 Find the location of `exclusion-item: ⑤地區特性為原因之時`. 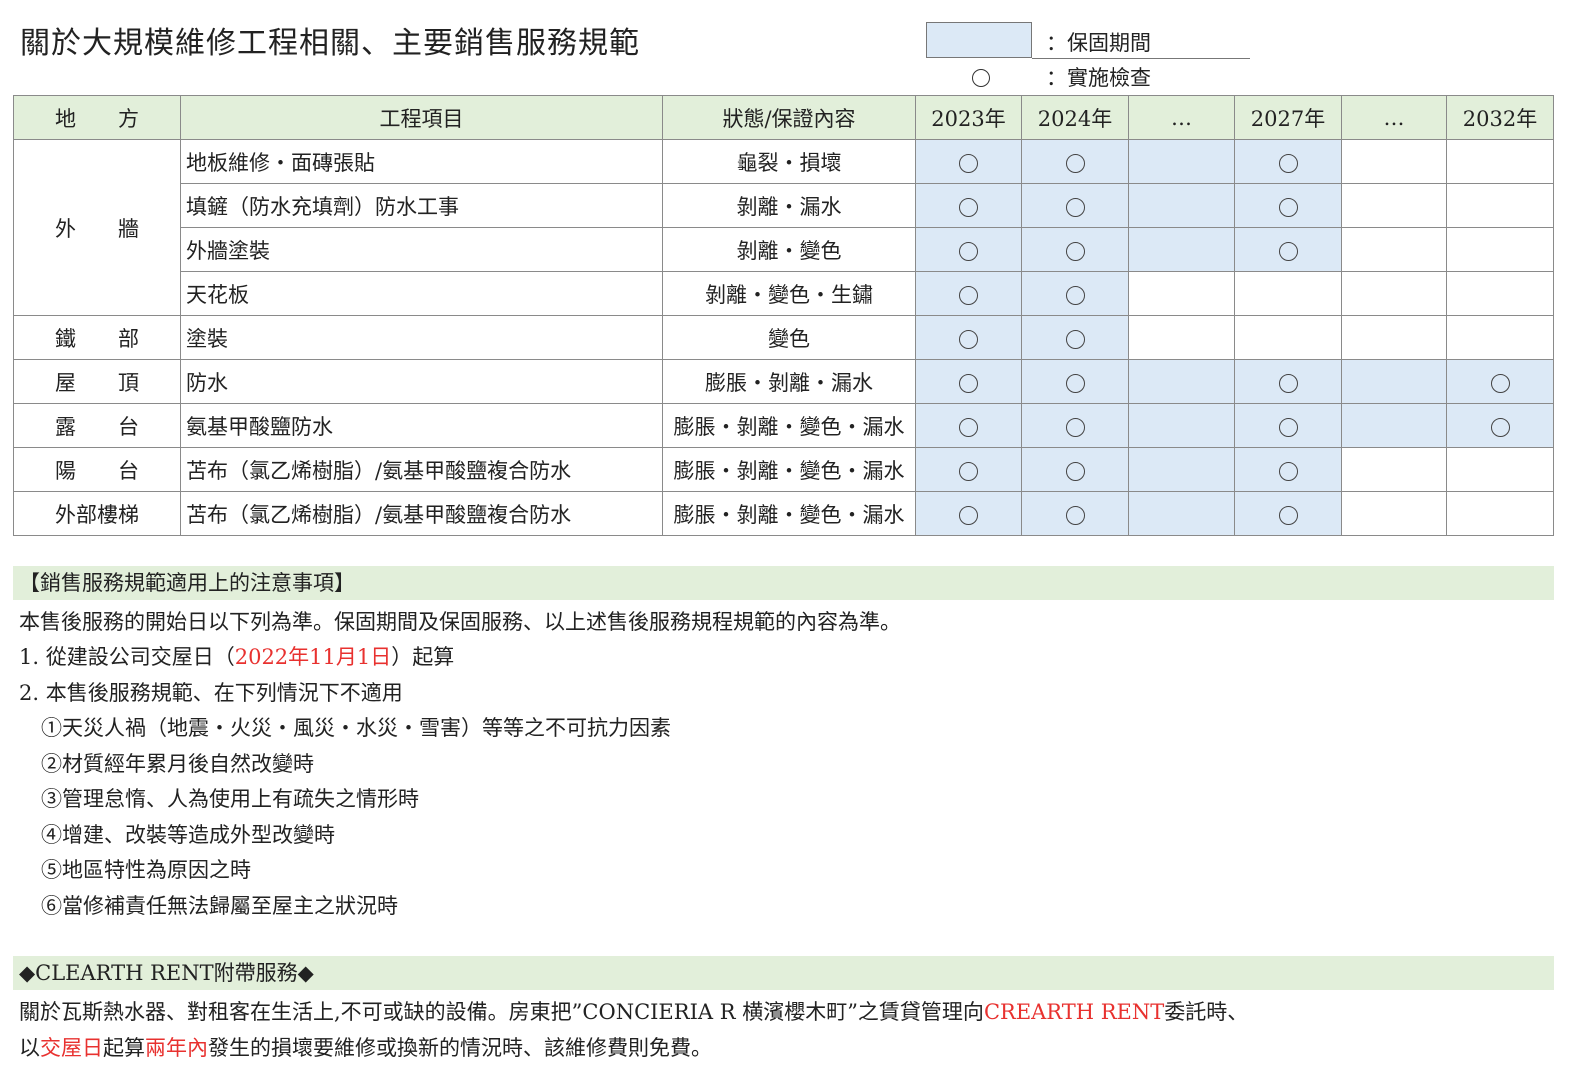

exclusion-item: ⑤地區特性為原因之時 is located at coordinates (146, 870).